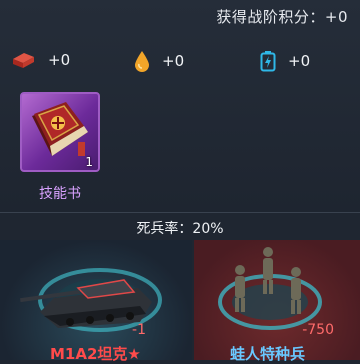 The width and height of the screenshot is (360, 364). I want to click on resource-brick-value: +0, so click(59, 60).